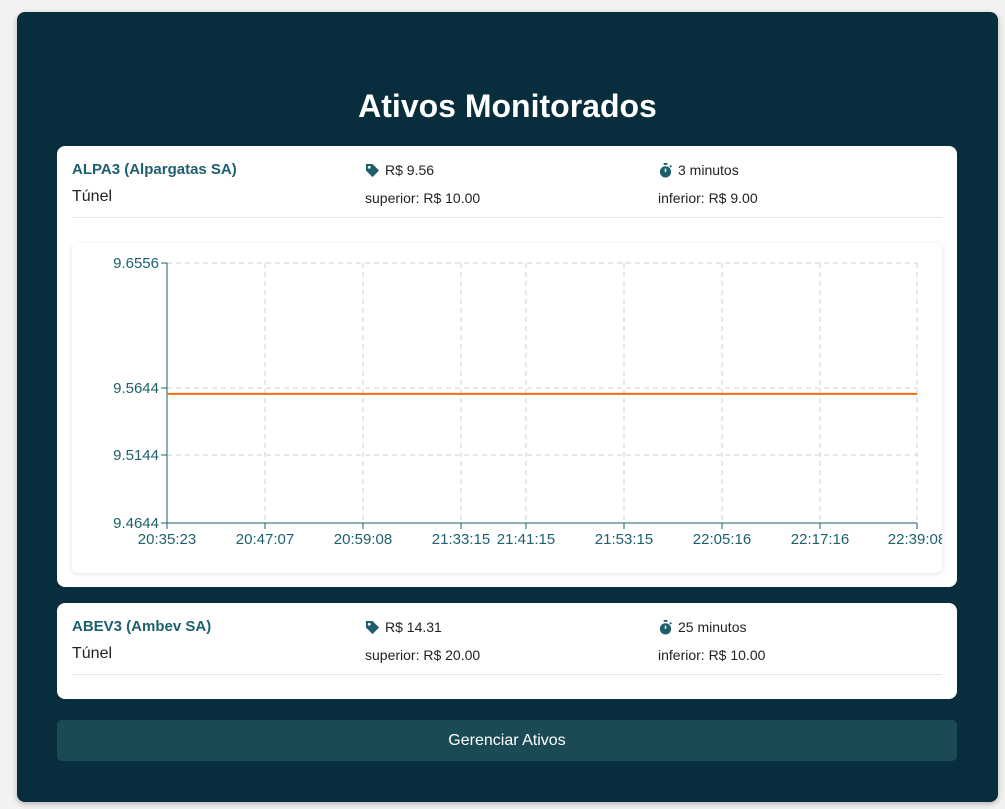  Describe the element at coordinates (410, 170) in the screenshot. I see `asset-price-value: R$ 9.56` at that location.